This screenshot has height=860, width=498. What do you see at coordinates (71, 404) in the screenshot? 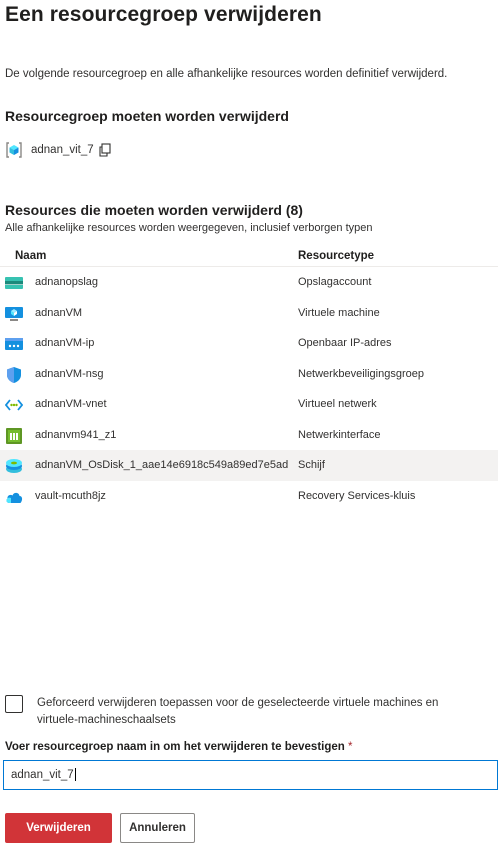
I see `resource-name: adnanVM-vnet` at bounding box center [71, 404].